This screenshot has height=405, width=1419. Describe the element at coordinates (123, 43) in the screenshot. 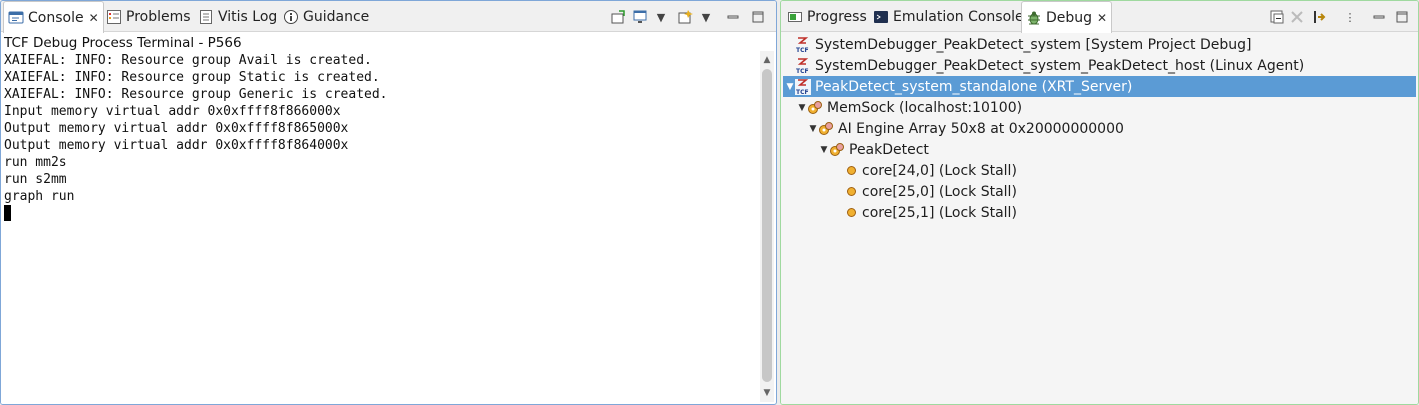

I see `console-title: TCF Debug Process Terminal - P566` at that location.